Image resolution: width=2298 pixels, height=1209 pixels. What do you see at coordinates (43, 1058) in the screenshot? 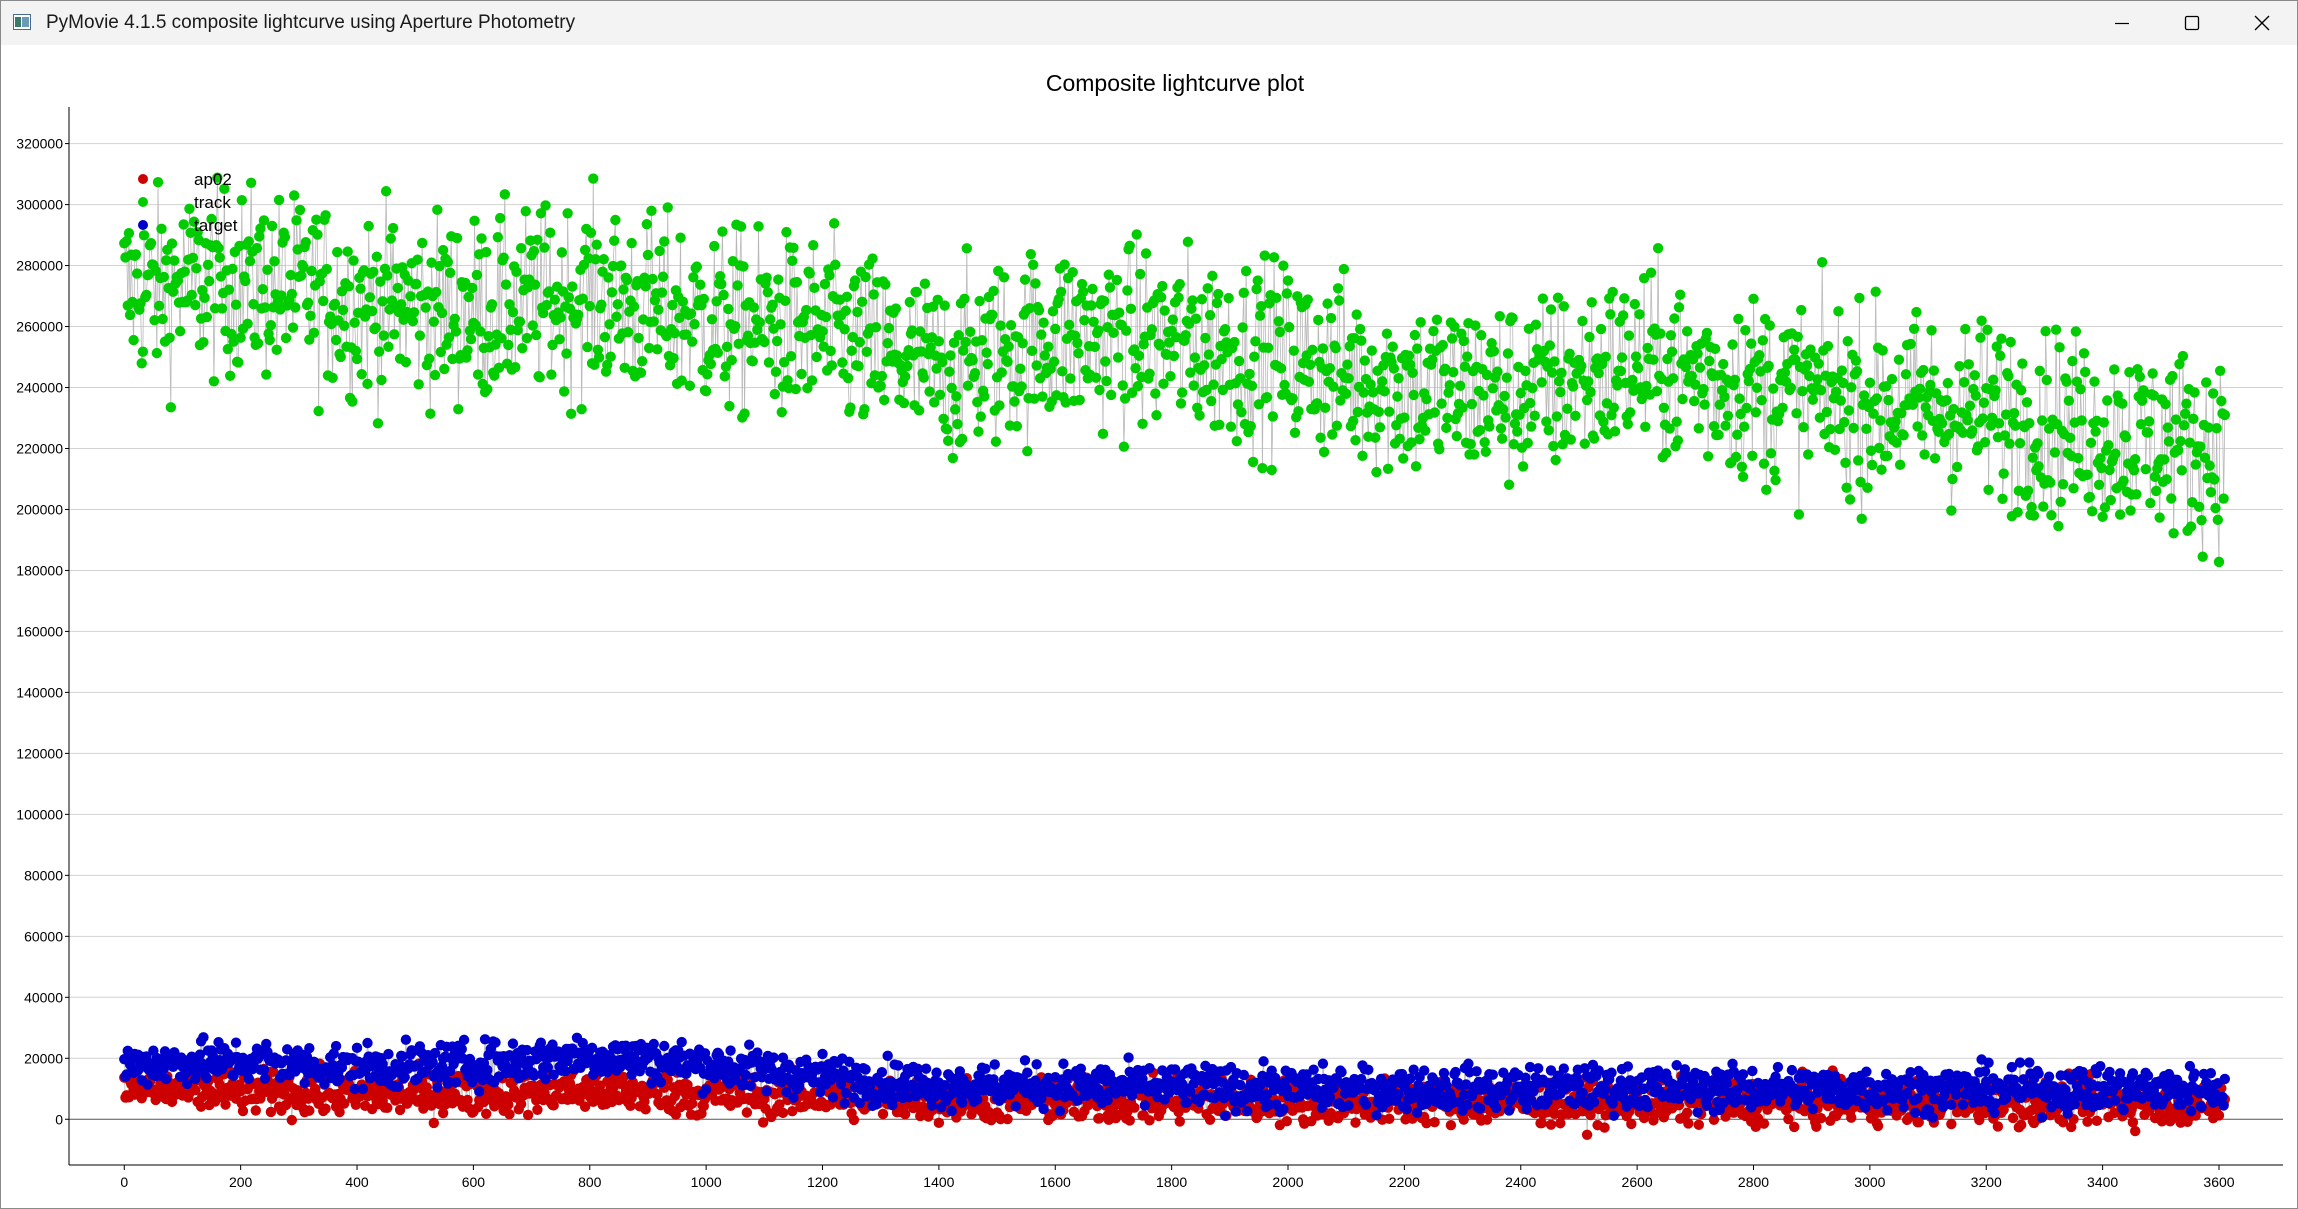
I see `y-tick-label: 20000` at bounding box center [43, 1058].